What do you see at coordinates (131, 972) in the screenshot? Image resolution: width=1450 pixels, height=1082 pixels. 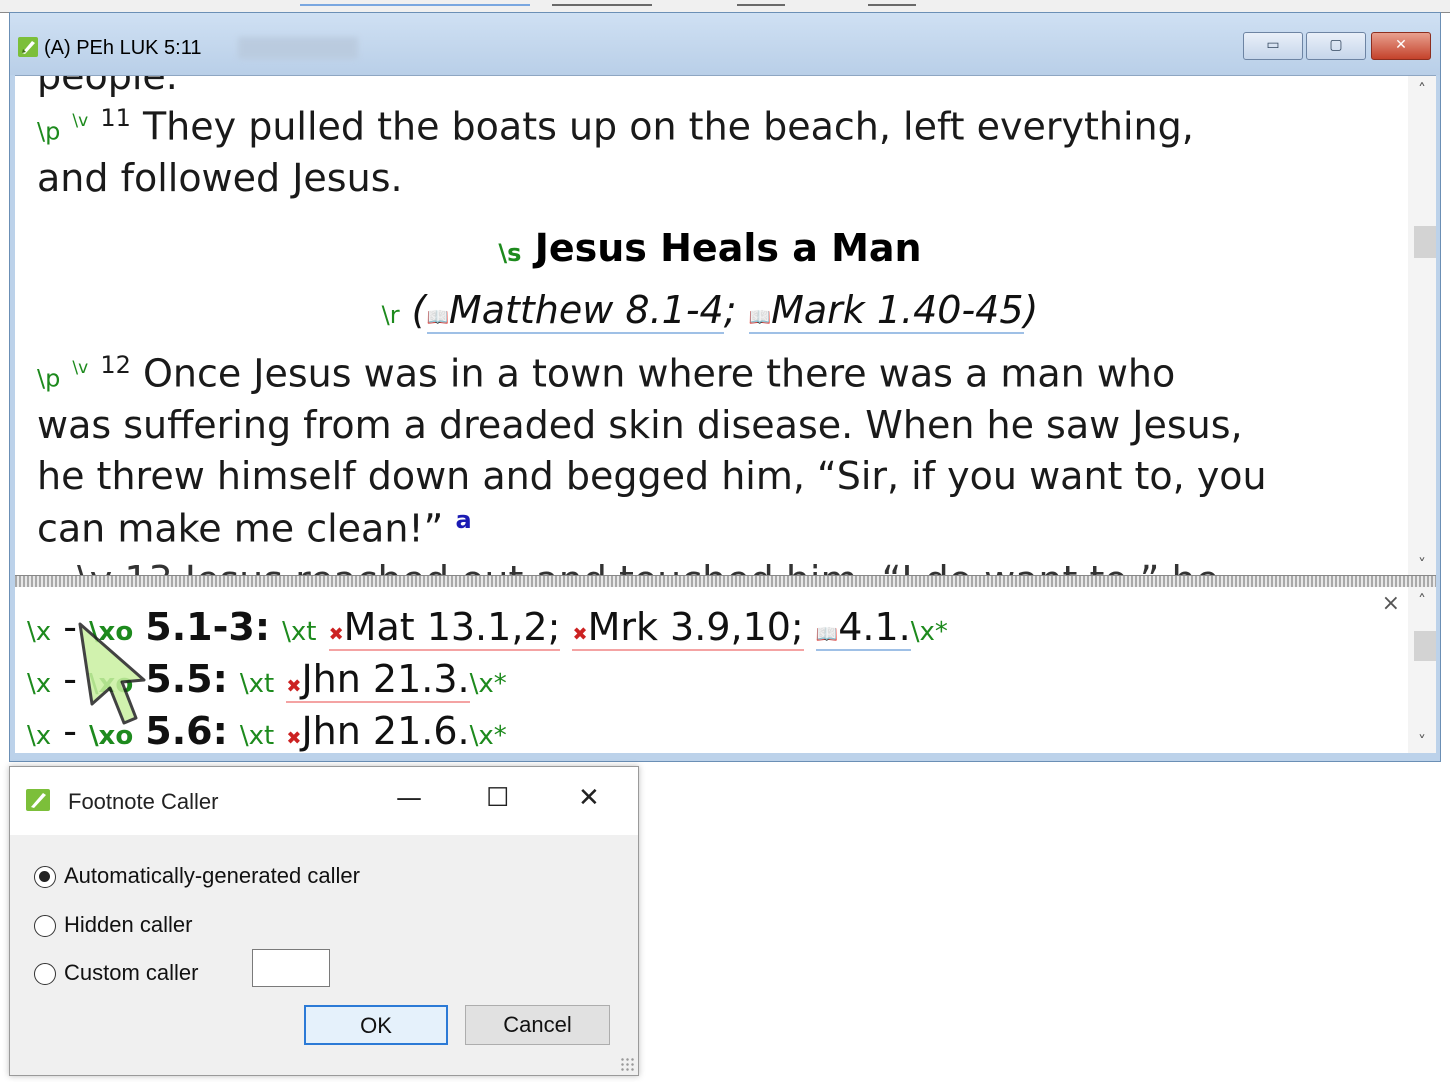 I see `radio-label: Custom caller` at bounding box center [131, 972].